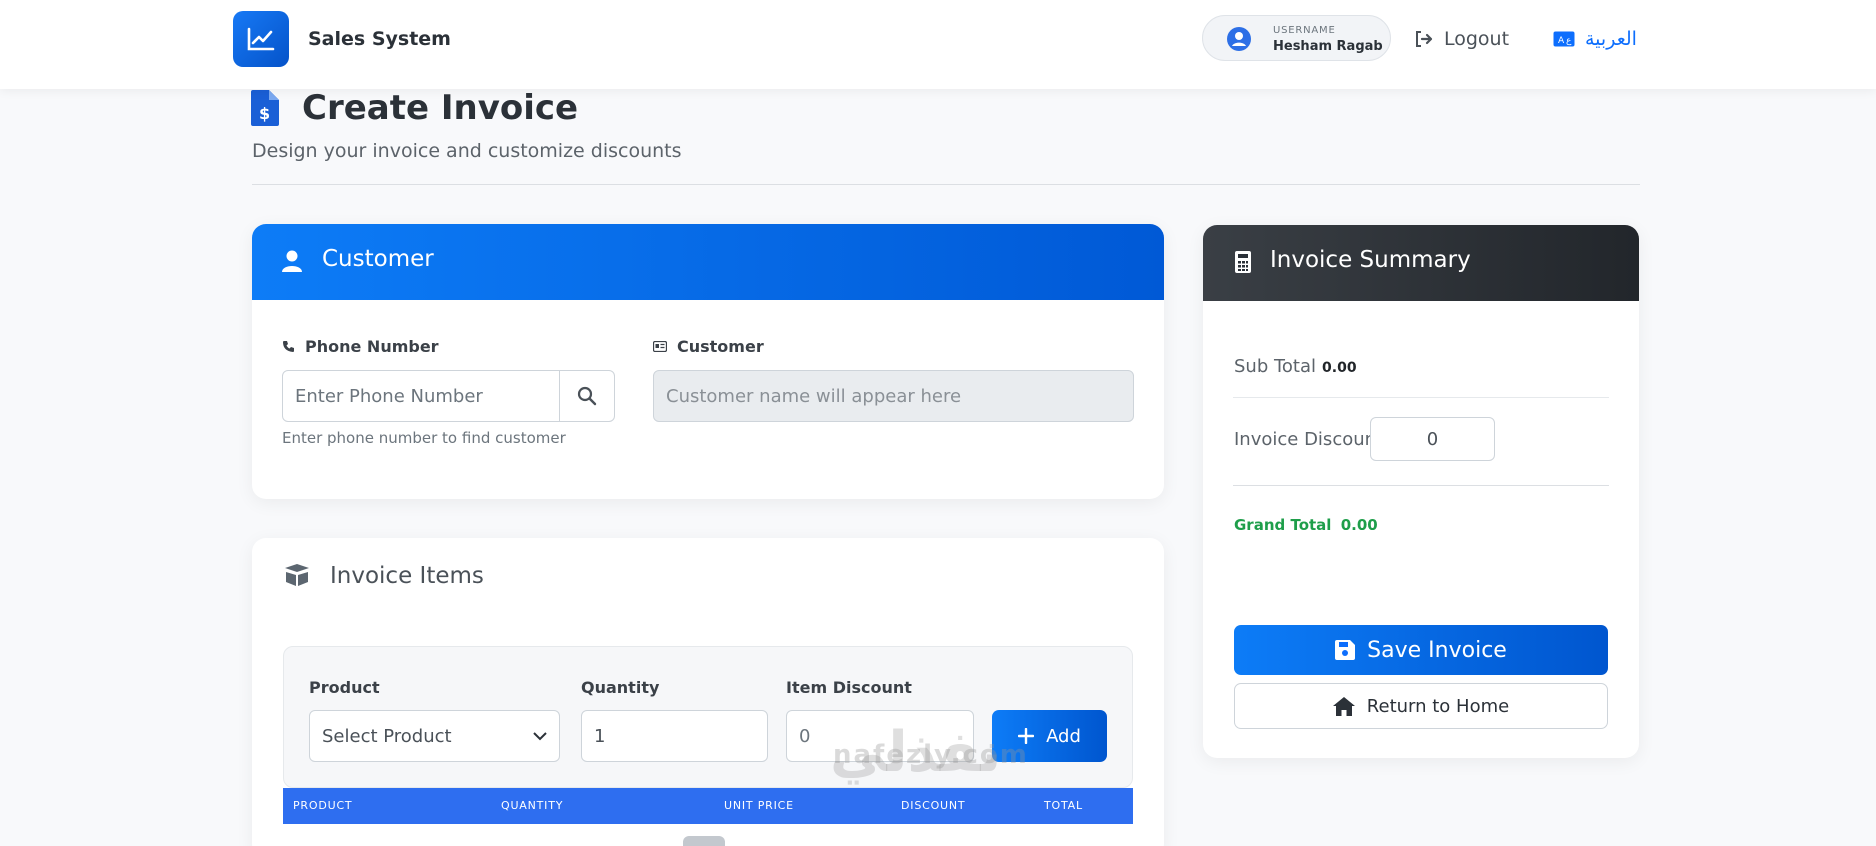 The height and width of the screenshot is (846, 1876). I want to click on chevron-down-icon, so click(540, 735).